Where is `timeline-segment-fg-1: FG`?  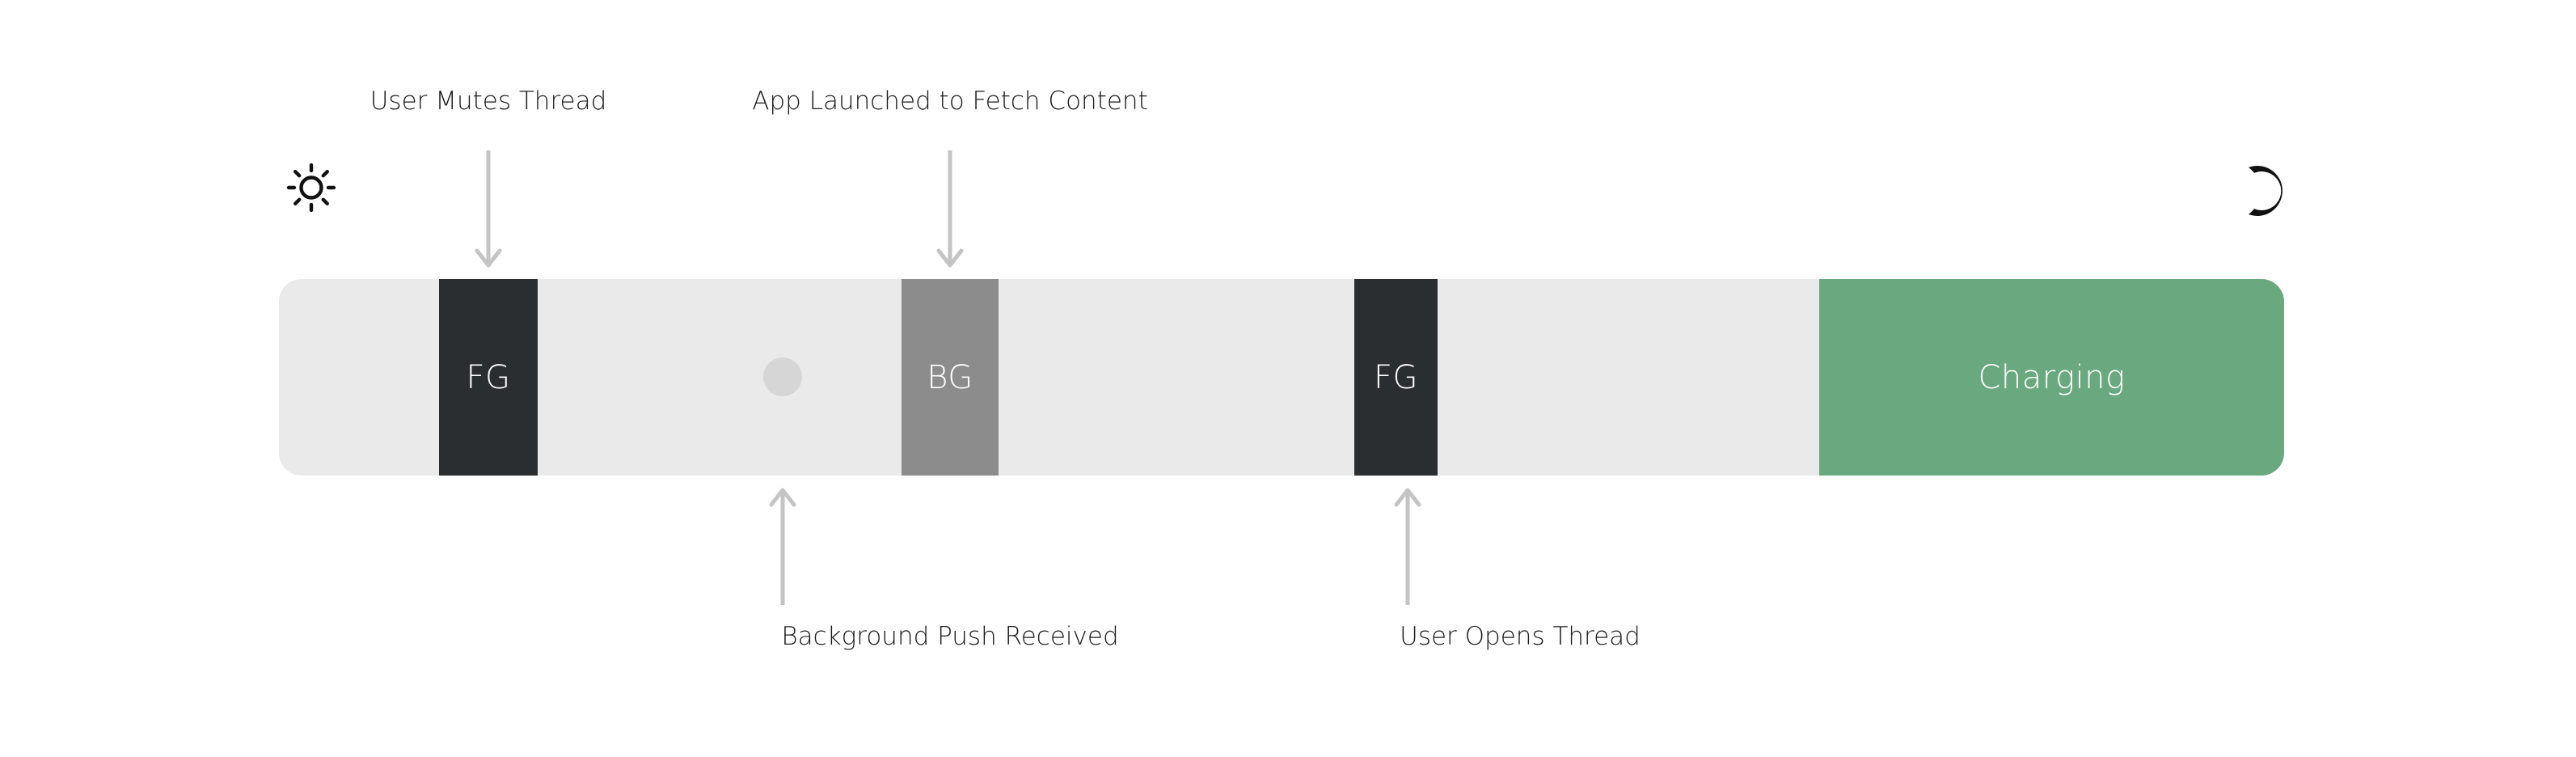
timeline-segment-fg-1: FG is located at coordinates (489, 377).